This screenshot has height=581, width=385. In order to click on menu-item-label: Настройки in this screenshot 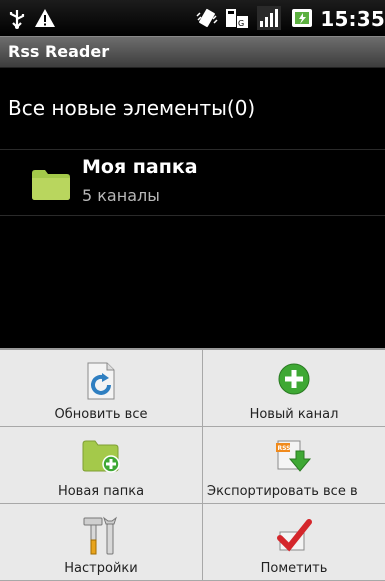, I will do `click(101, 568)`.